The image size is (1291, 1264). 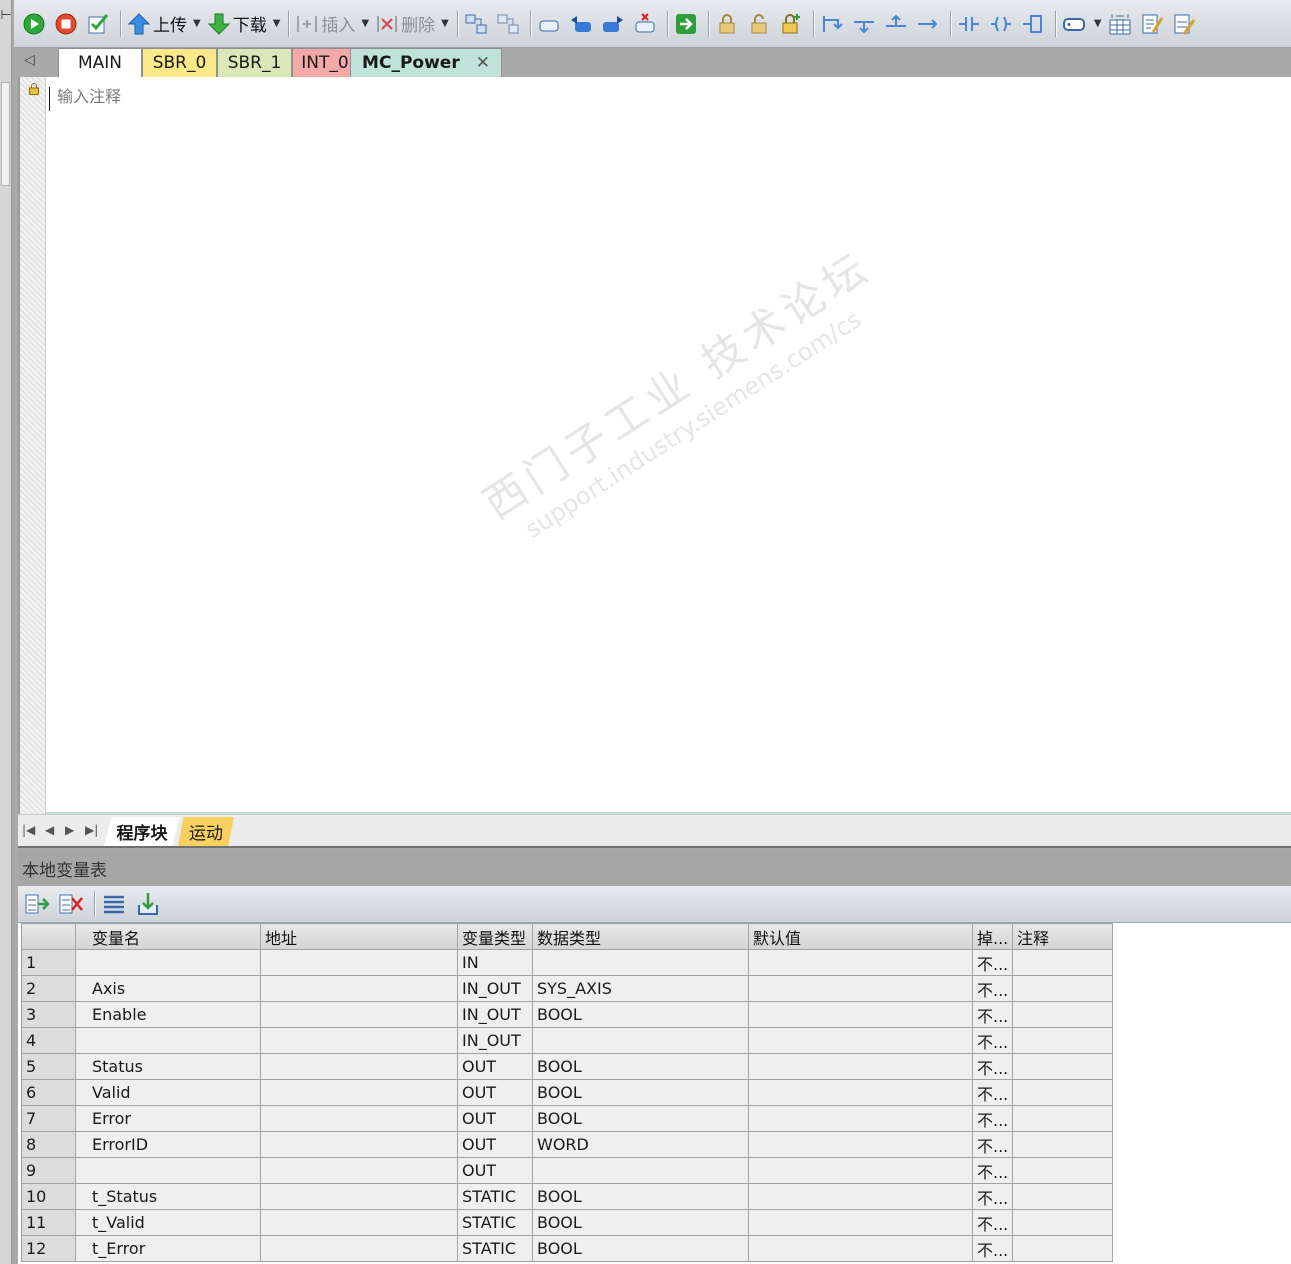 I want to click on insert-contact-button, so click(x=970, y=24).